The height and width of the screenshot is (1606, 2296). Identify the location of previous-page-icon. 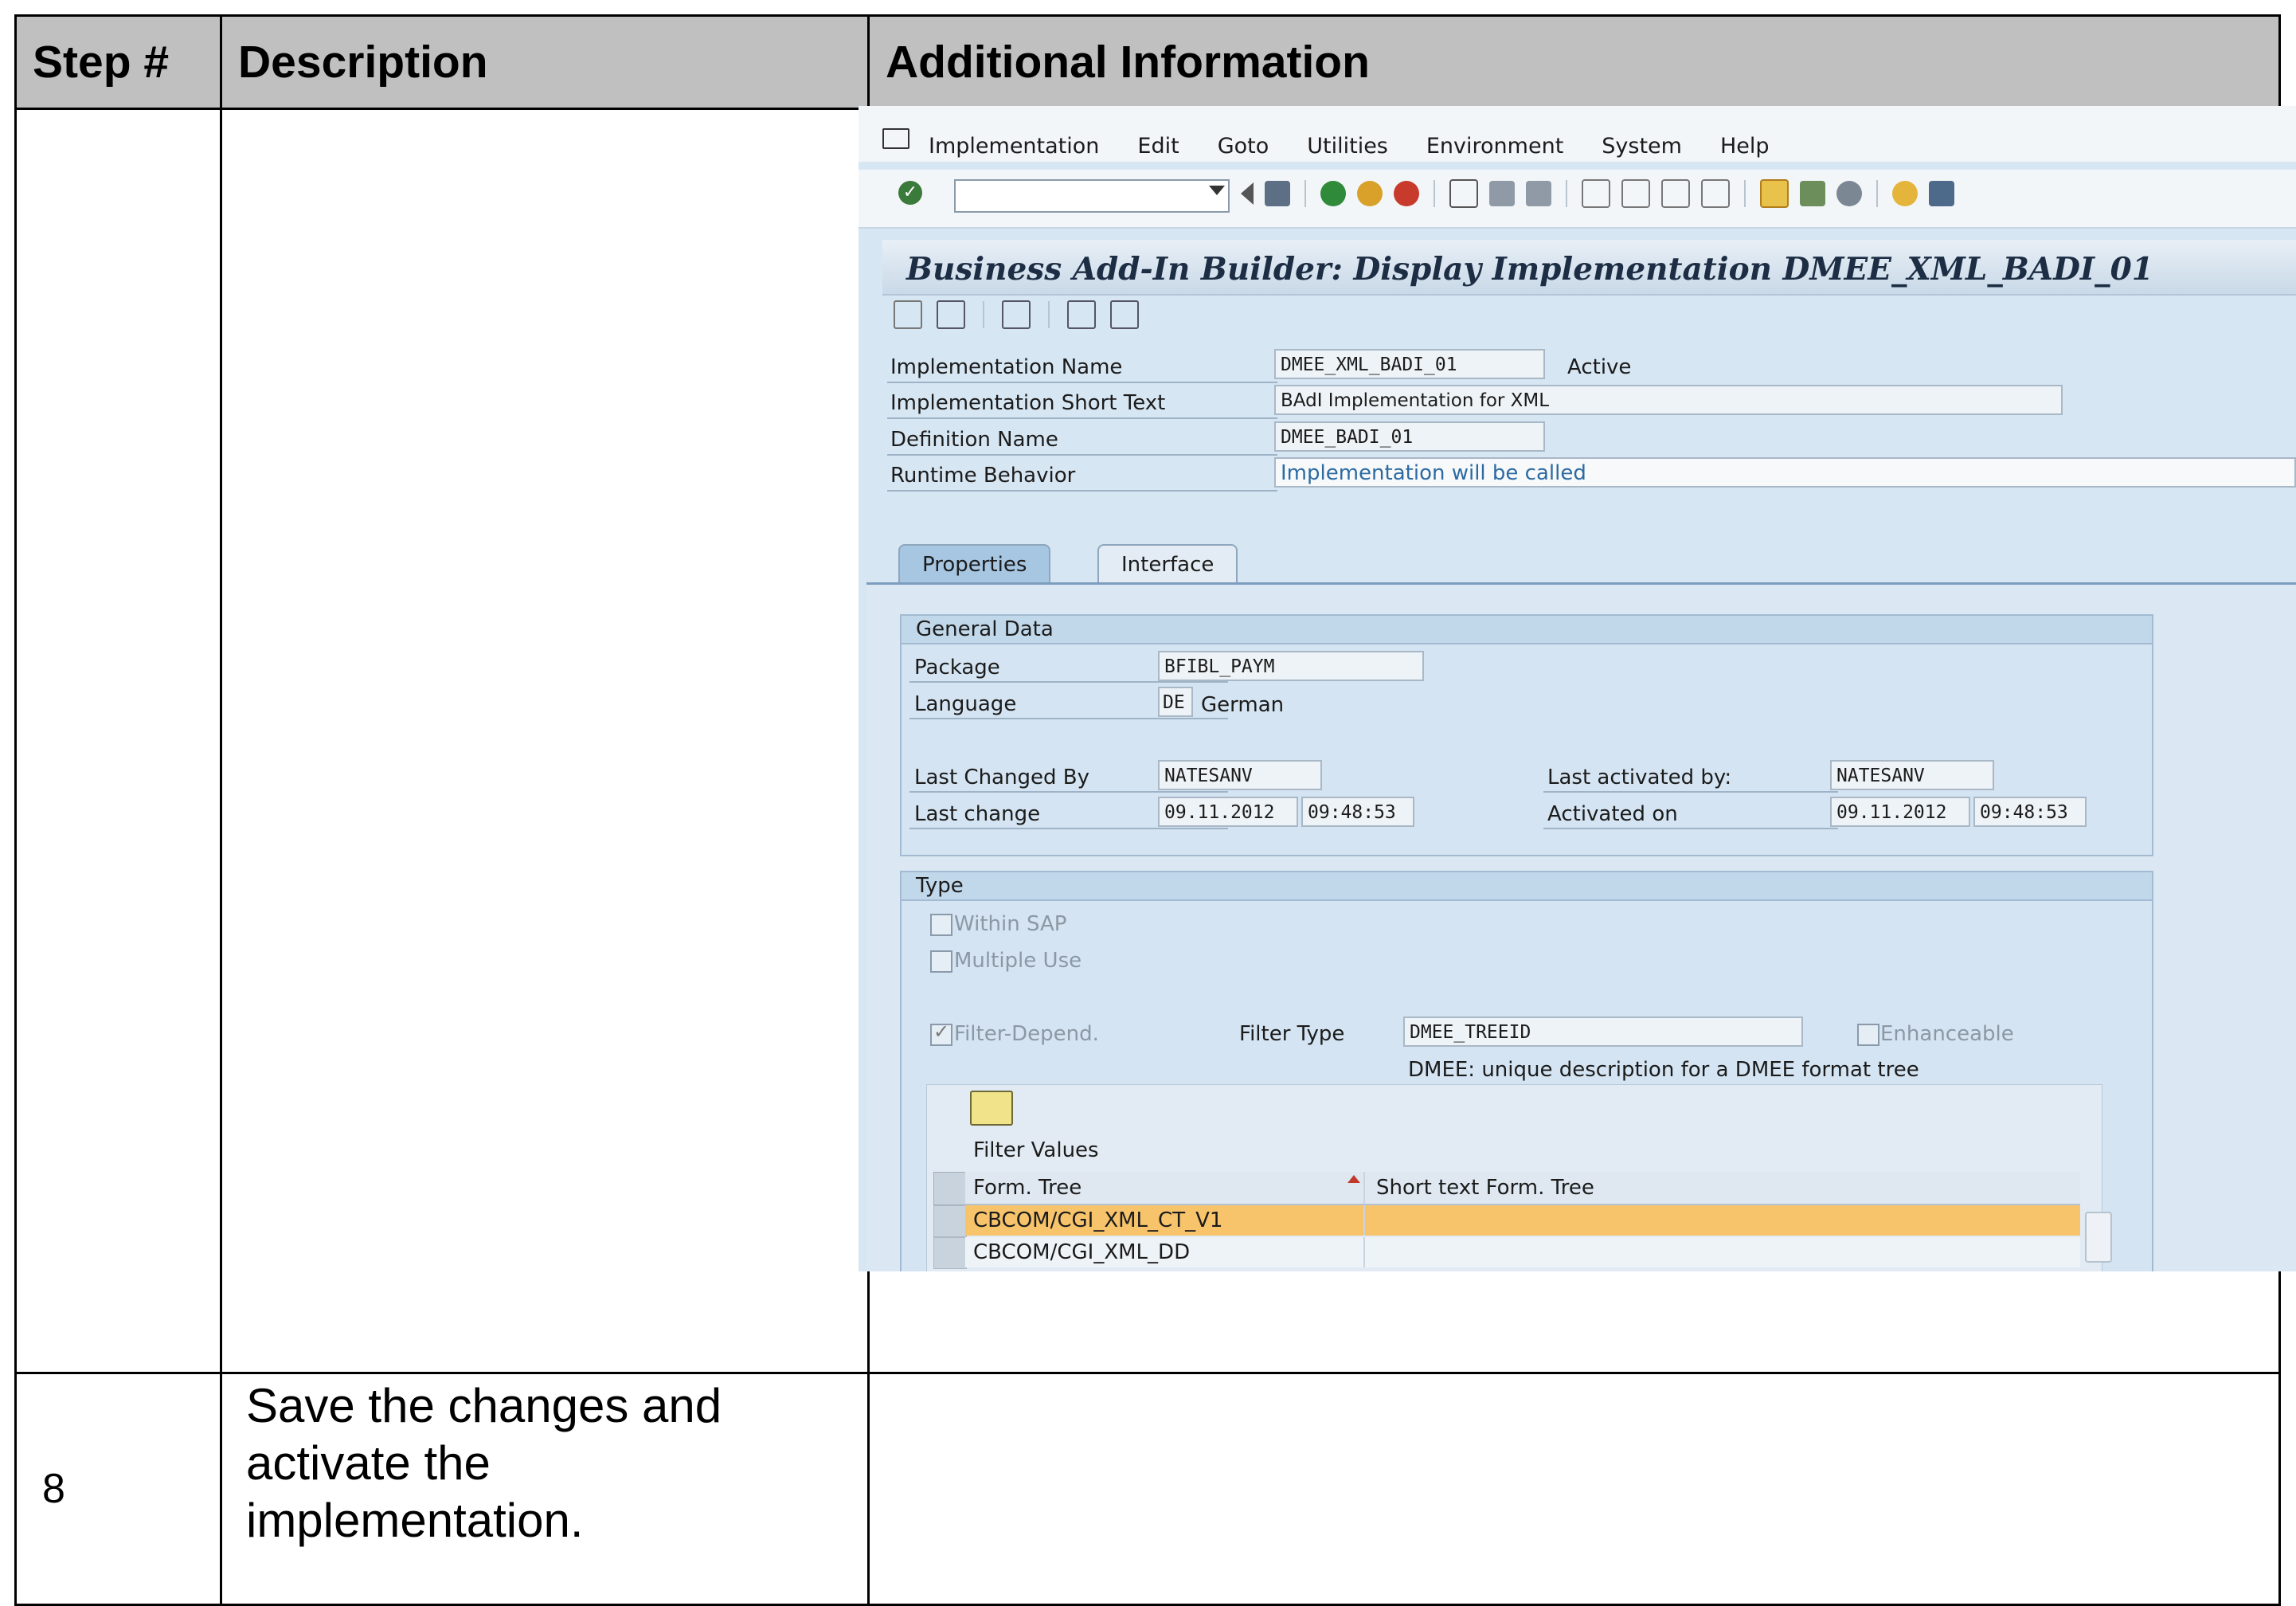
(1635, 193).